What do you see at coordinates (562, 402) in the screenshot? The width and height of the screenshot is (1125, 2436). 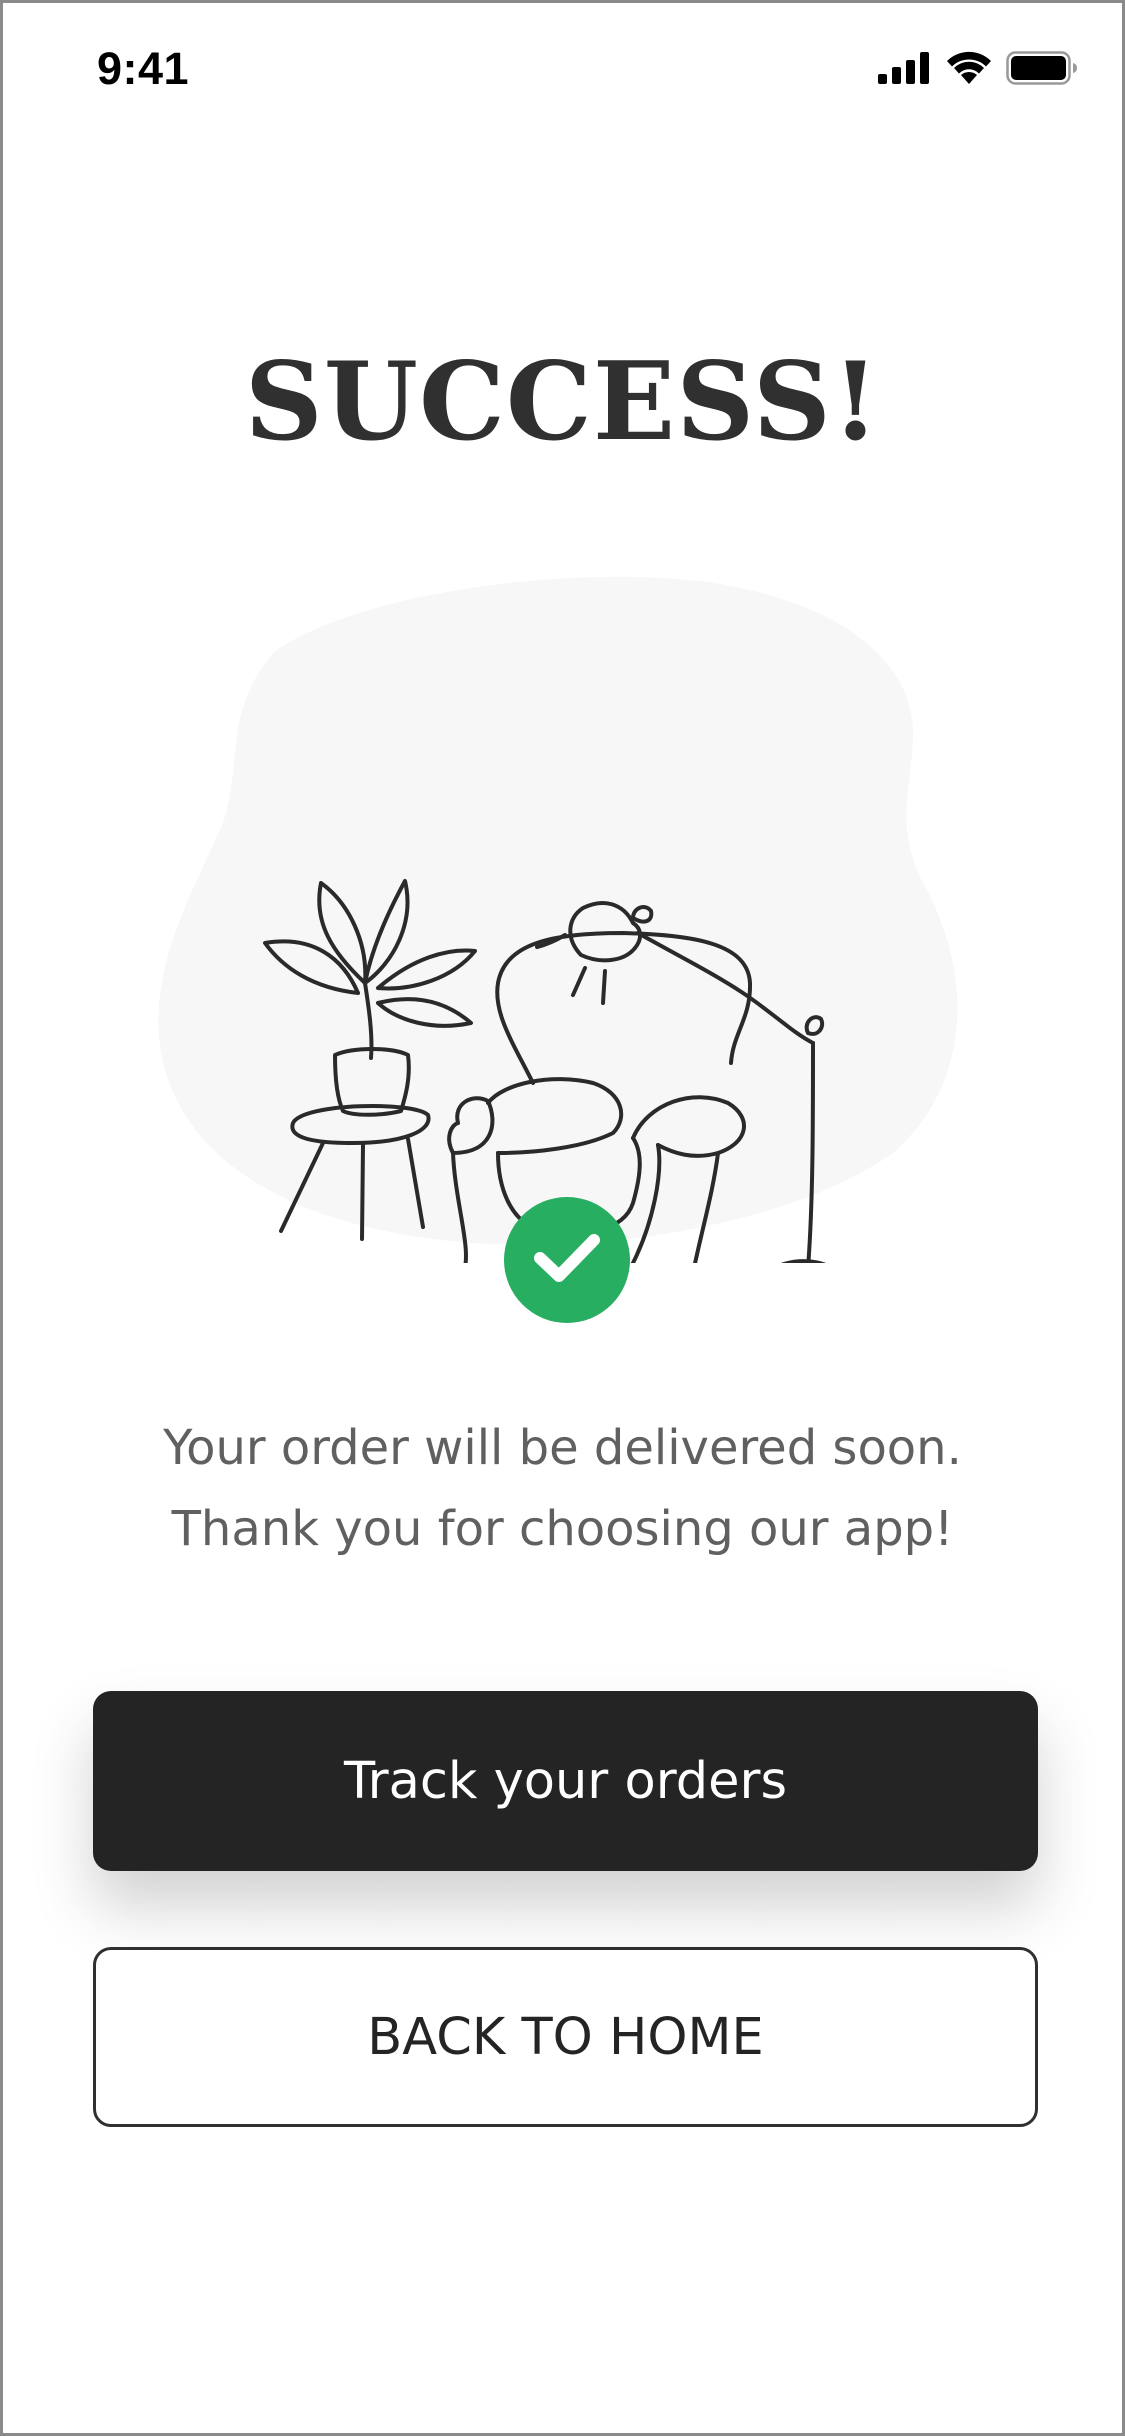 I see `page-title: SUCCESS!` at bounding box center [562, 402].